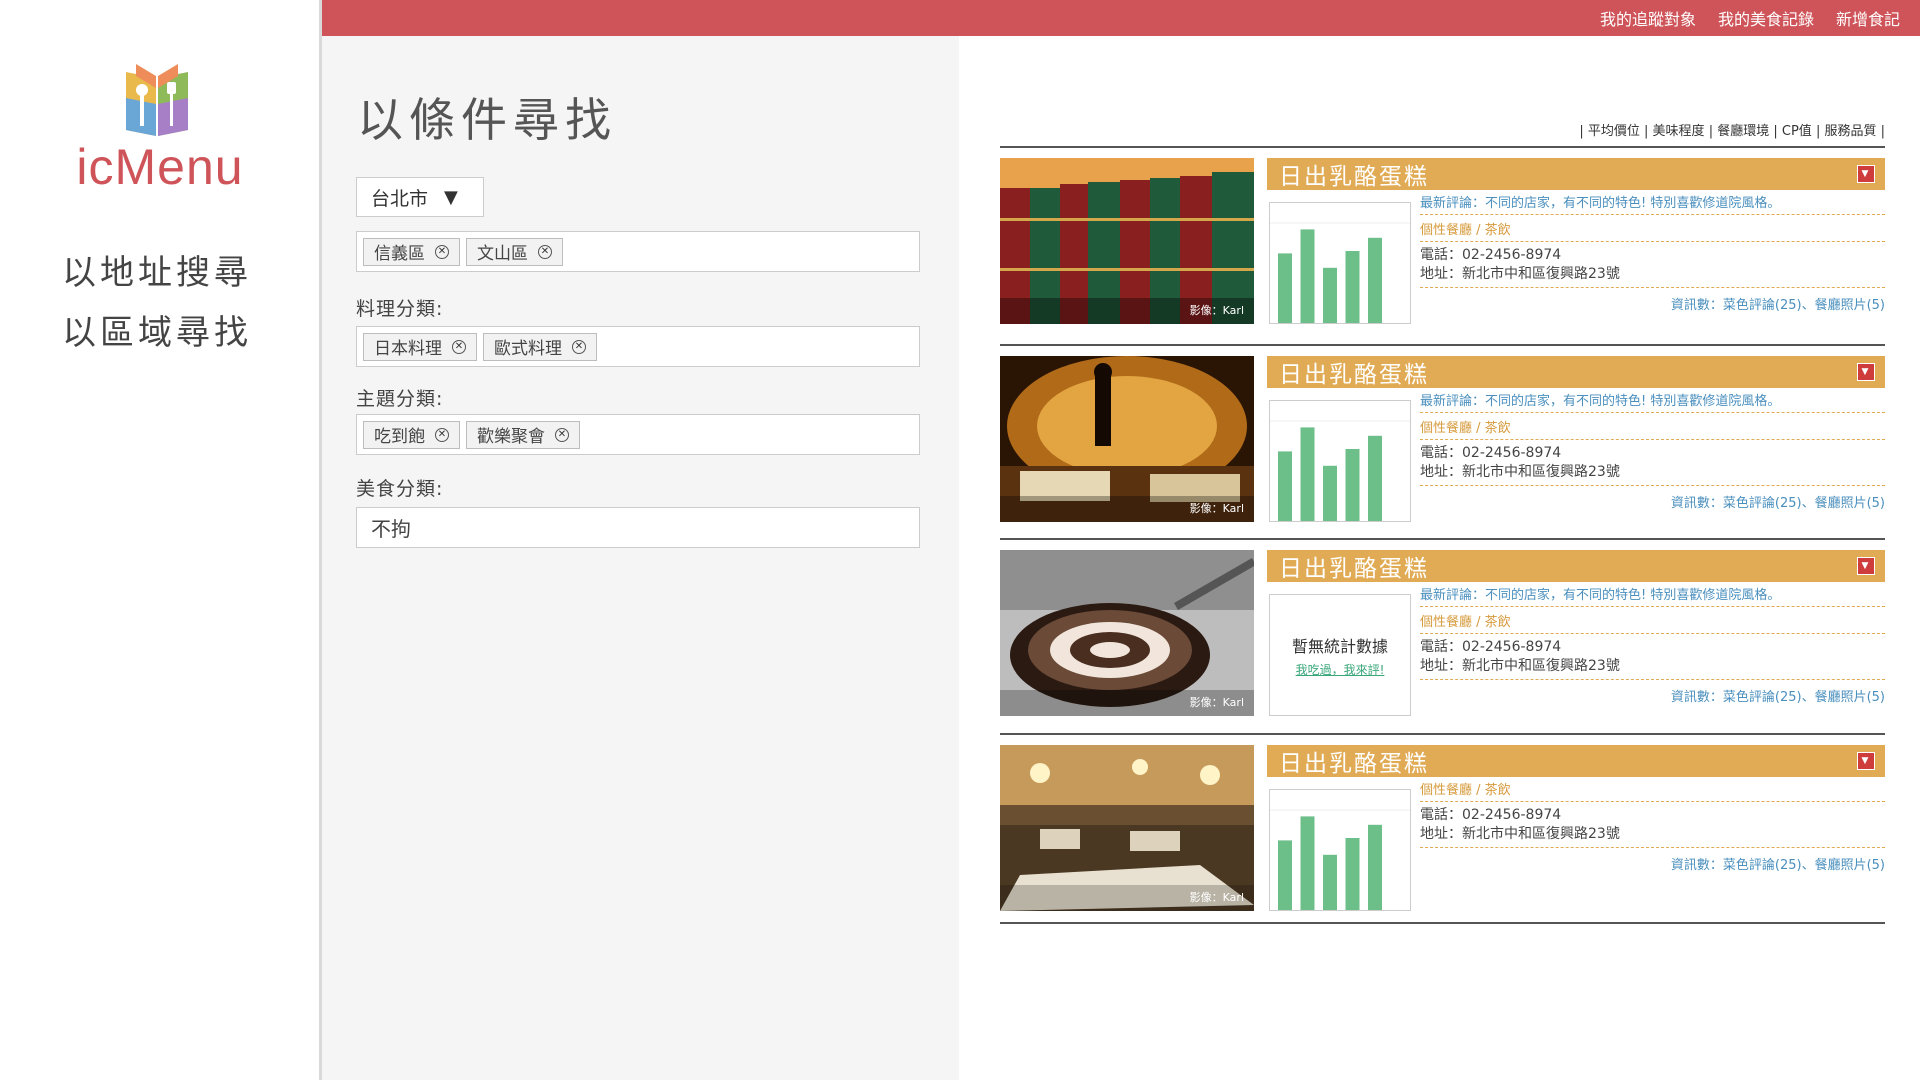  Describe the element at coordinates (638, 434) in the screenshot. I see `theme-tag-input: 吃到飽 ✕ 歡樂聚會 ✕` at that location.